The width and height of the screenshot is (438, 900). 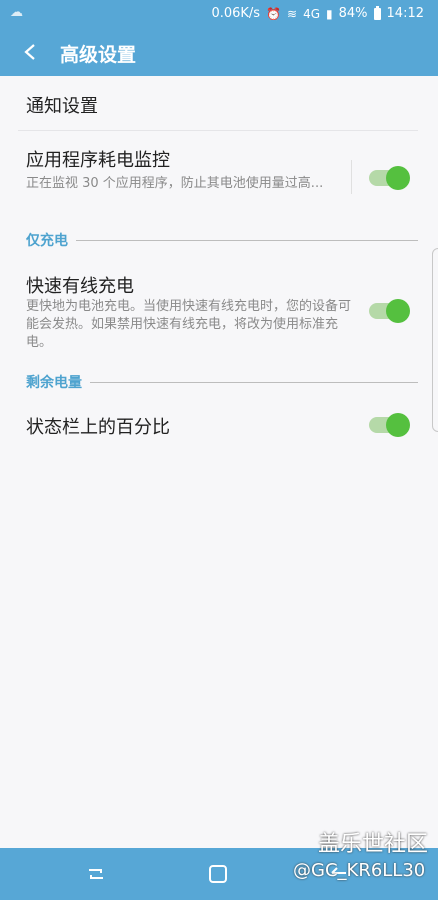 I want to click on section-charging-only: 仅充电, so click(x=222, y=240).